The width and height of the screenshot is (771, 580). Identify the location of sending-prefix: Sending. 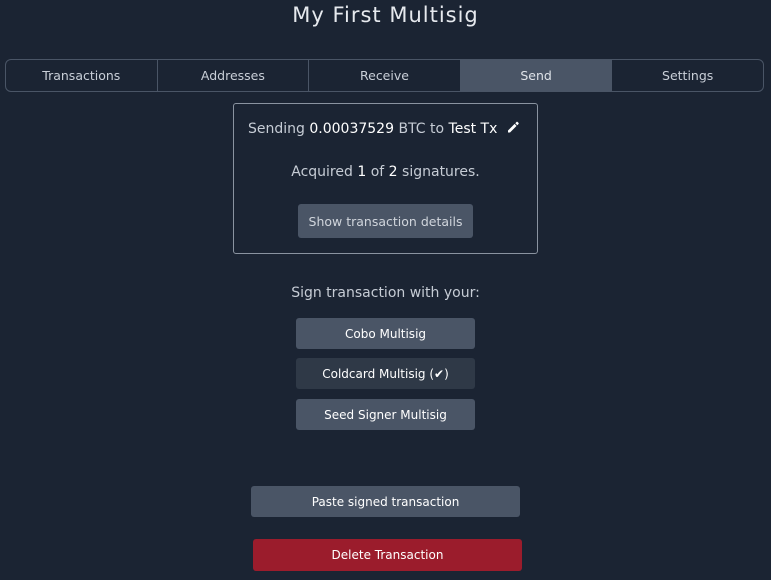
(276, 129).